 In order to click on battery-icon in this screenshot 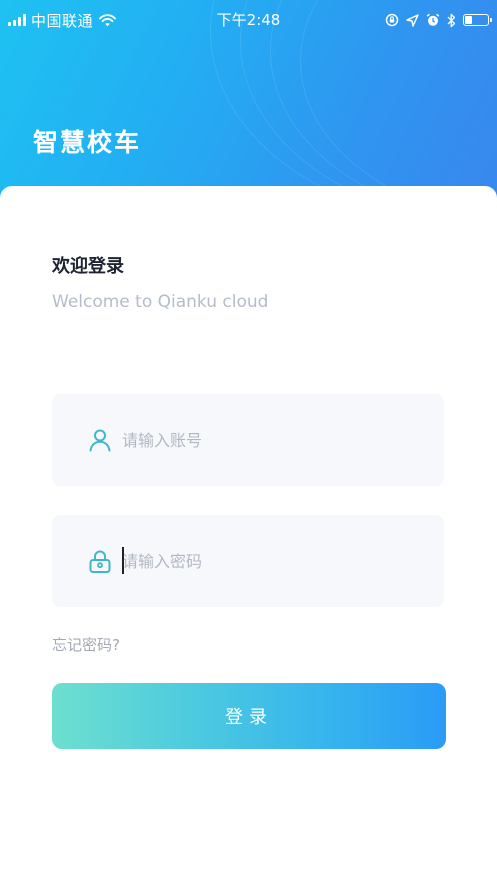, I will do `click(477, 20)`.